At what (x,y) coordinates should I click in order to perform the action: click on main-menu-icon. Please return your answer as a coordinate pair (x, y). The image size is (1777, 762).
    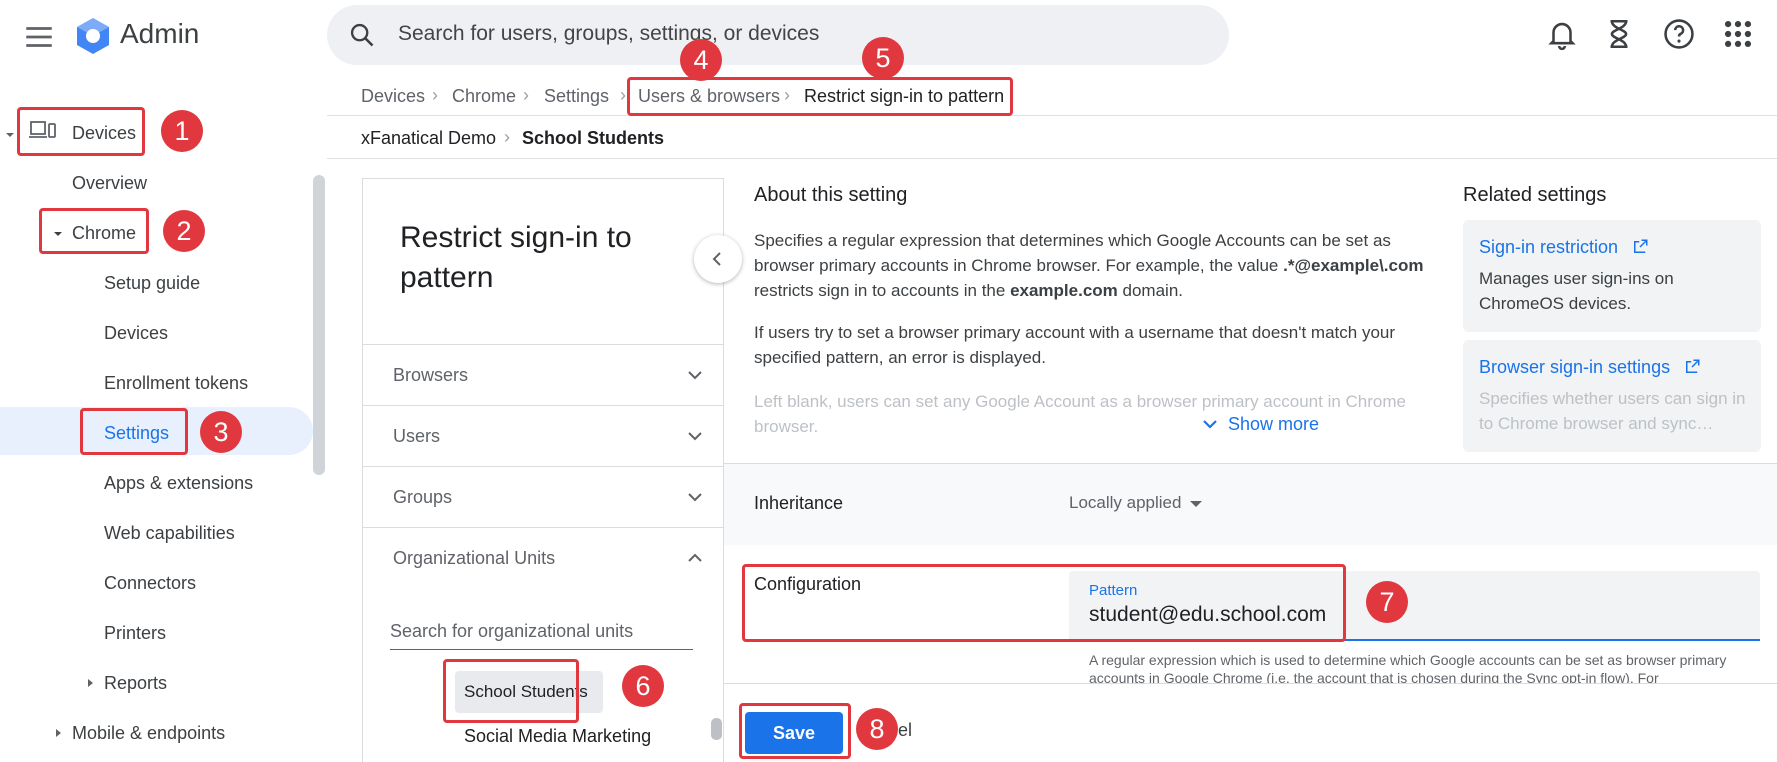
    Looking at the image, I should click on (39, 37).